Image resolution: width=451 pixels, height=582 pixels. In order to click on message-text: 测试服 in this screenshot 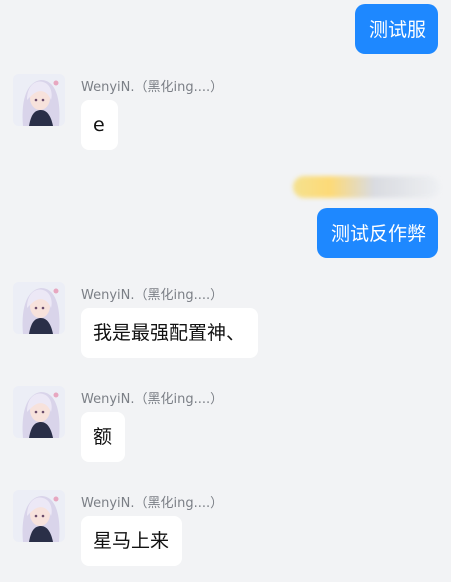, I will do `click(397, 30)`.